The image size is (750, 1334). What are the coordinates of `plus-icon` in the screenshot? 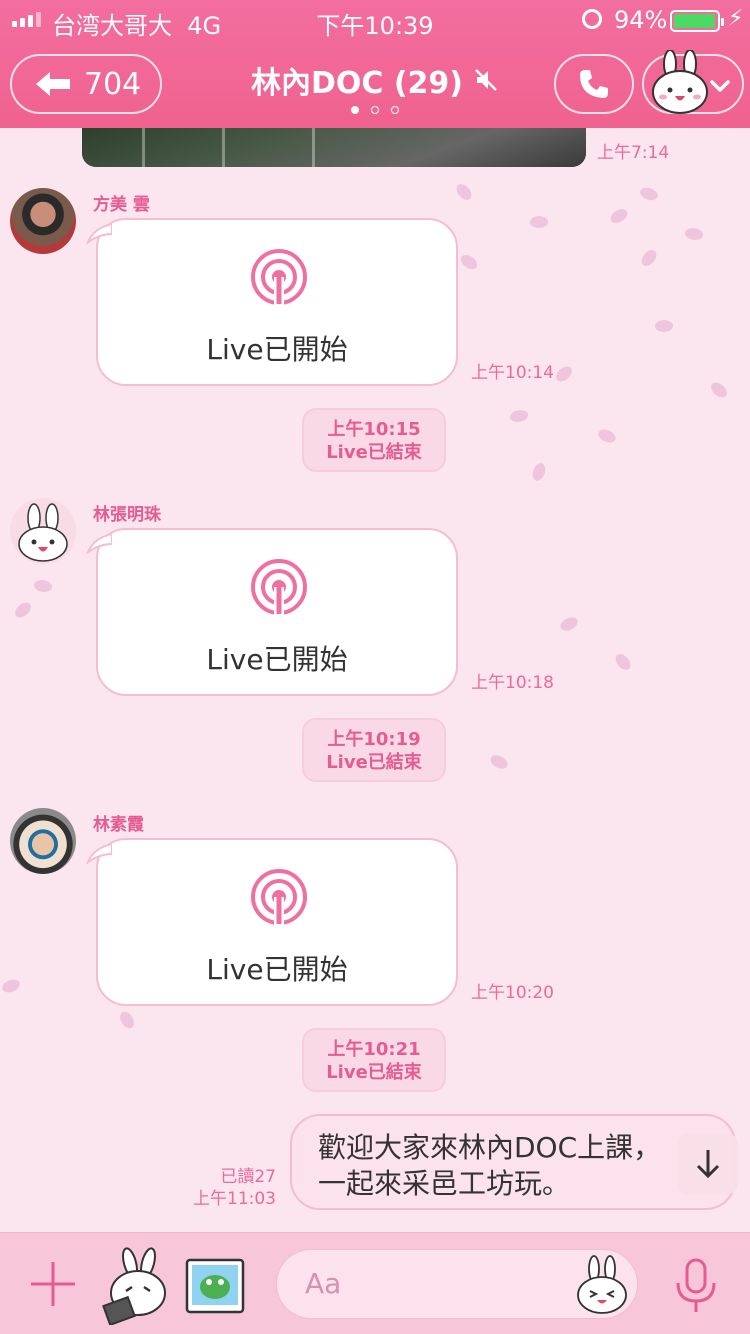 It's located at (53, 1284).